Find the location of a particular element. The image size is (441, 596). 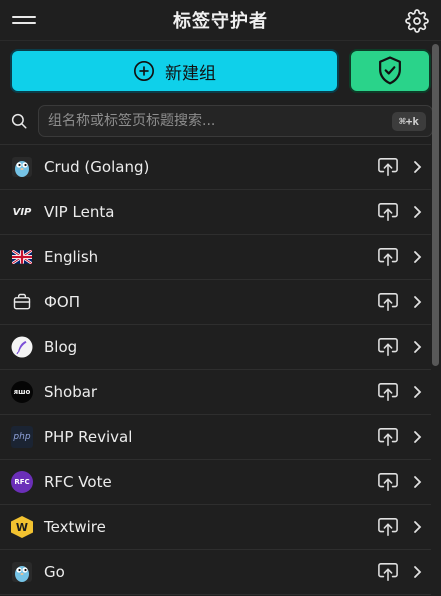

group-item: ᴙшо Shobar is located at coordinates (215, 392).